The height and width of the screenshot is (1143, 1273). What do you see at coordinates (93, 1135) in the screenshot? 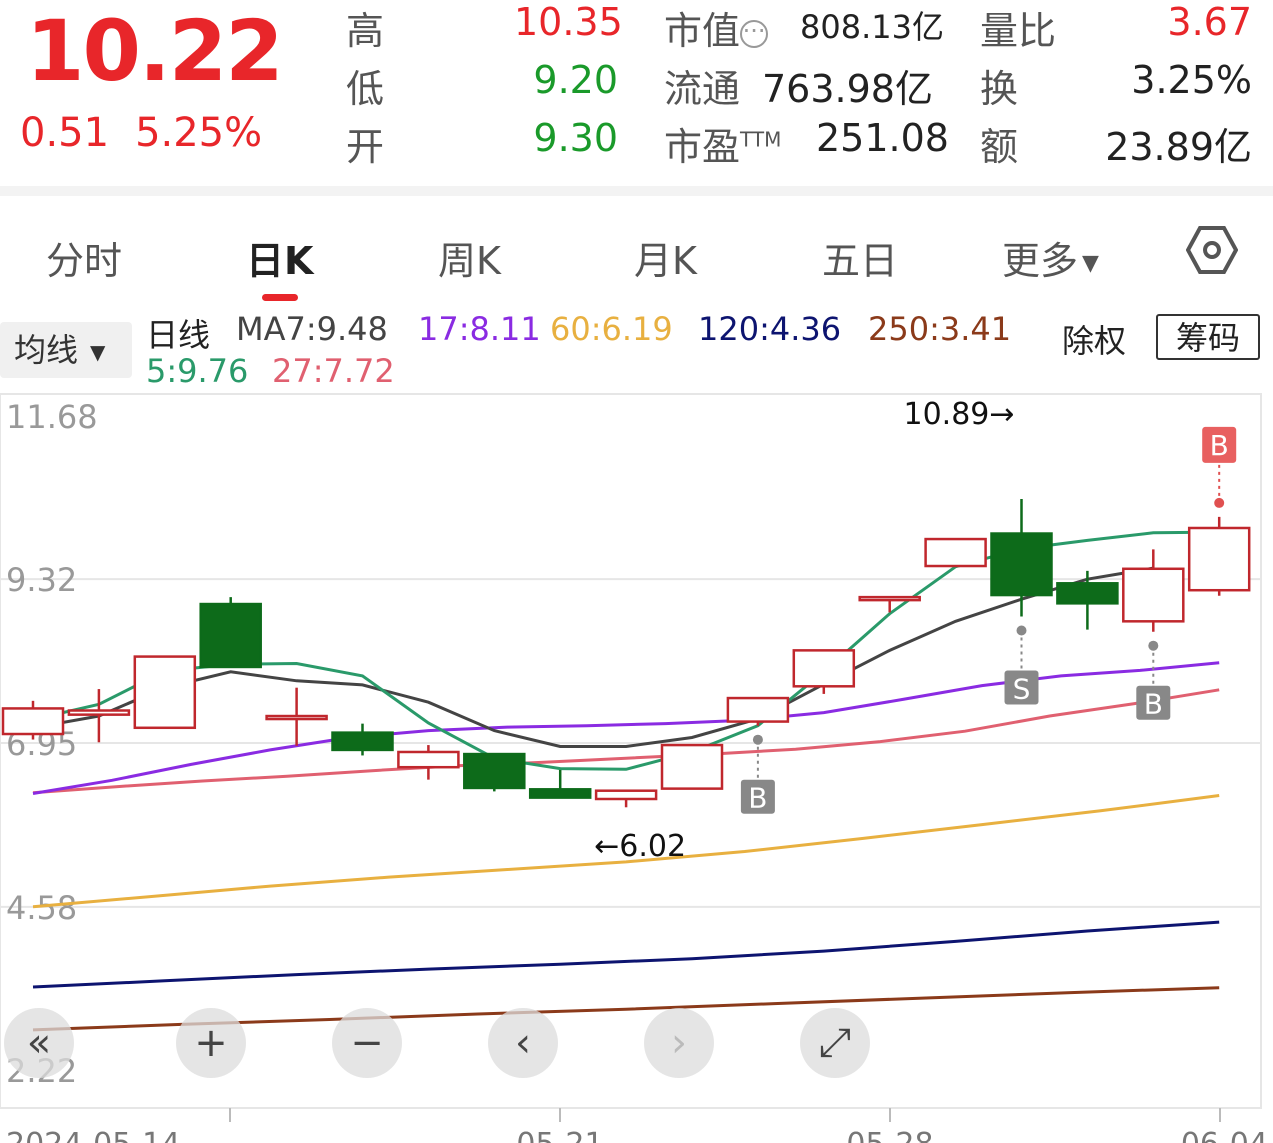
I see `x-tick-label: 2024-05-14` at bounding box center [93, 1135].